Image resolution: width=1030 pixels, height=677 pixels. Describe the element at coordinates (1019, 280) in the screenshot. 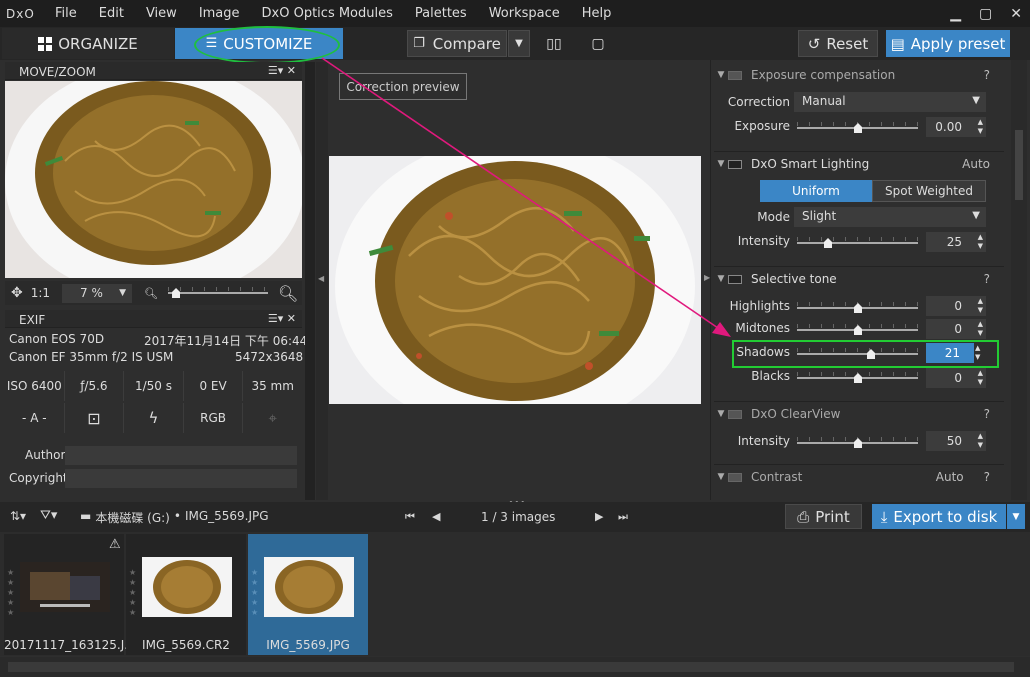

I see `palette-scrollbar` at that location.